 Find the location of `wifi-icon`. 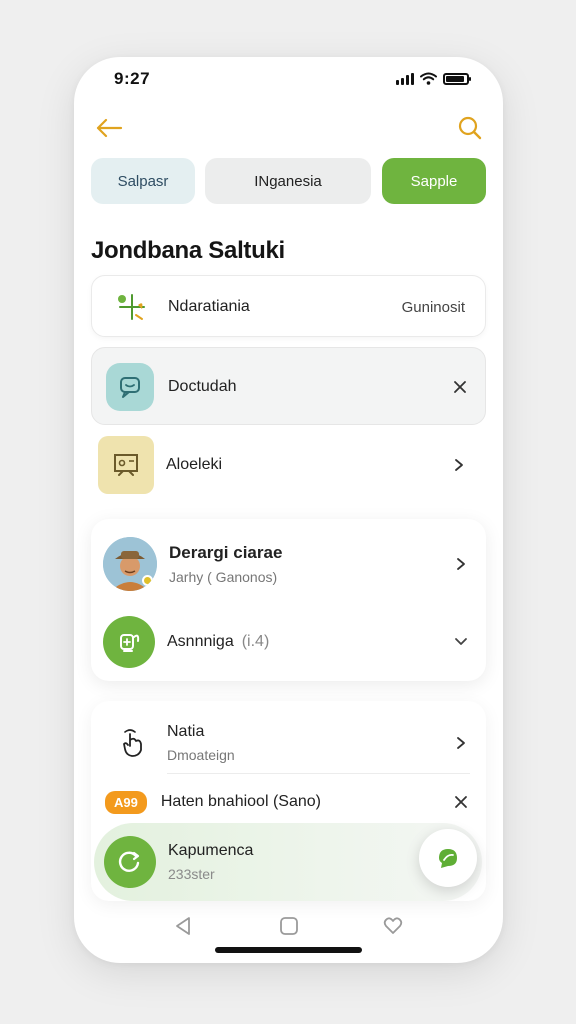

wifi-icon is located at coordinates (428, 78).